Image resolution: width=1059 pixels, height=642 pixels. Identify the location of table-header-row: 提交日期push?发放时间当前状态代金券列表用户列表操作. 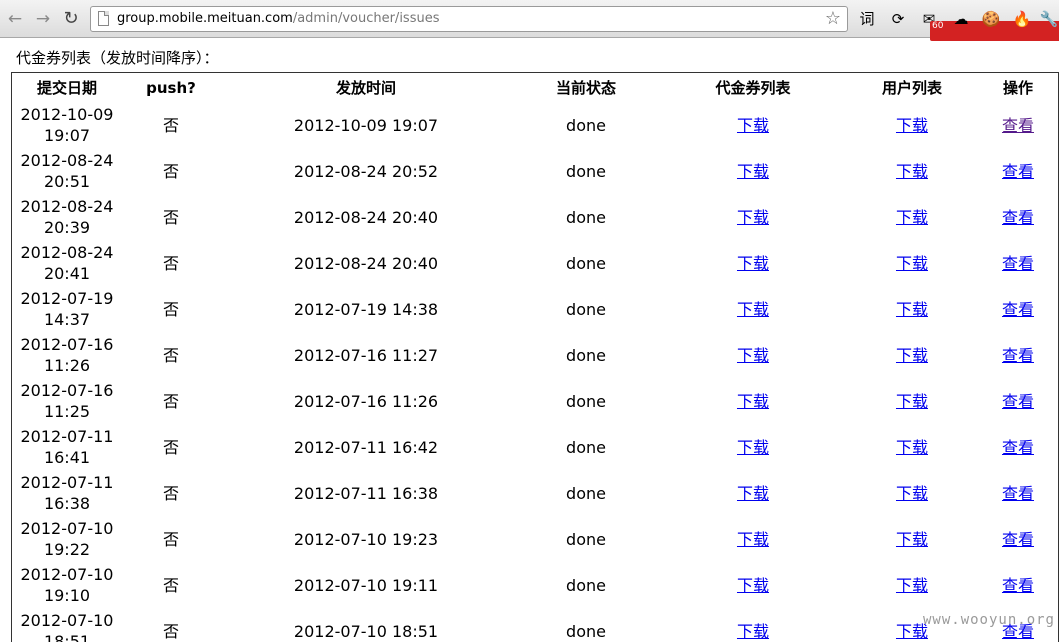
(535, 87).